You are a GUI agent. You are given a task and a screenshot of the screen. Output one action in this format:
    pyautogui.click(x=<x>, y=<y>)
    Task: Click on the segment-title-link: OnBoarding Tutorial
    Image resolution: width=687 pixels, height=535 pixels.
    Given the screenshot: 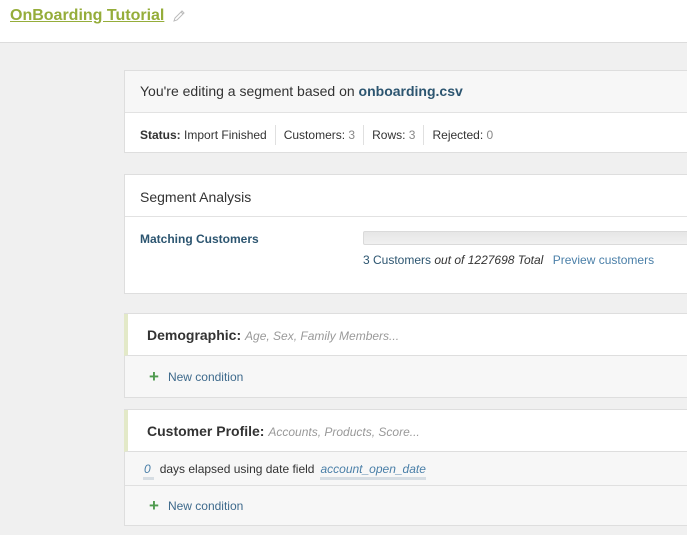 What is the action you would take?
    pyautogui.click(x=87, y=16)
    